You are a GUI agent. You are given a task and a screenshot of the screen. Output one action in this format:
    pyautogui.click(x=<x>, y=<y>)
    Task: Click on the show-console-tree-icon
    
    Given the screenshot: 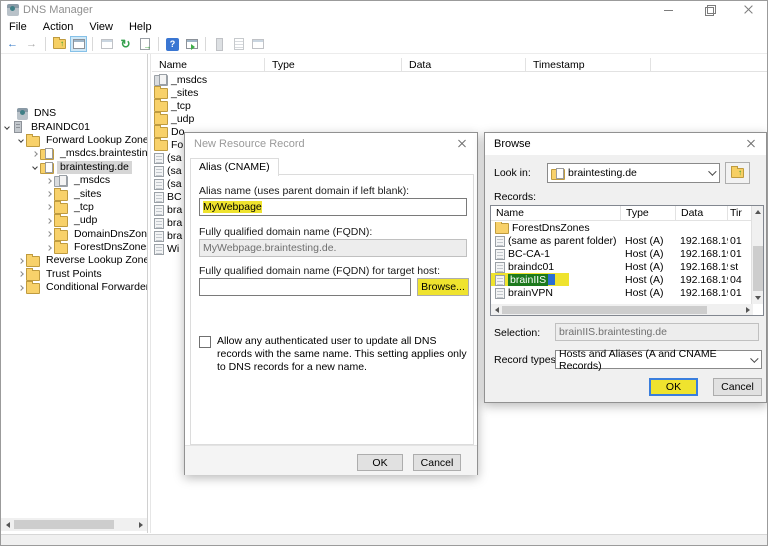 What is the action you would take?
    pyautogui.click(x=78, y=44)
    